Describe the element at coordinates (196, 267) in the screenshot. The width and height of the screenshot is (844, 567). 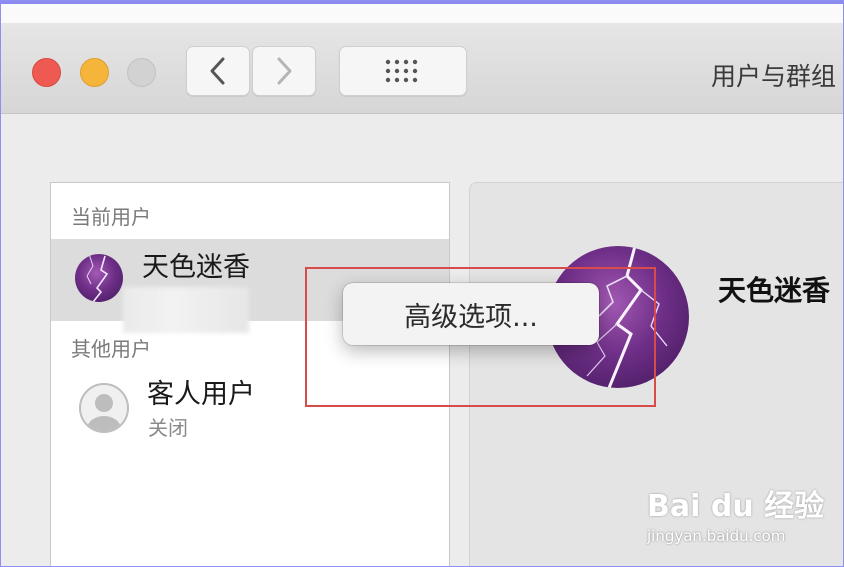
I see `current-user-name: 天色迷香` at that location.